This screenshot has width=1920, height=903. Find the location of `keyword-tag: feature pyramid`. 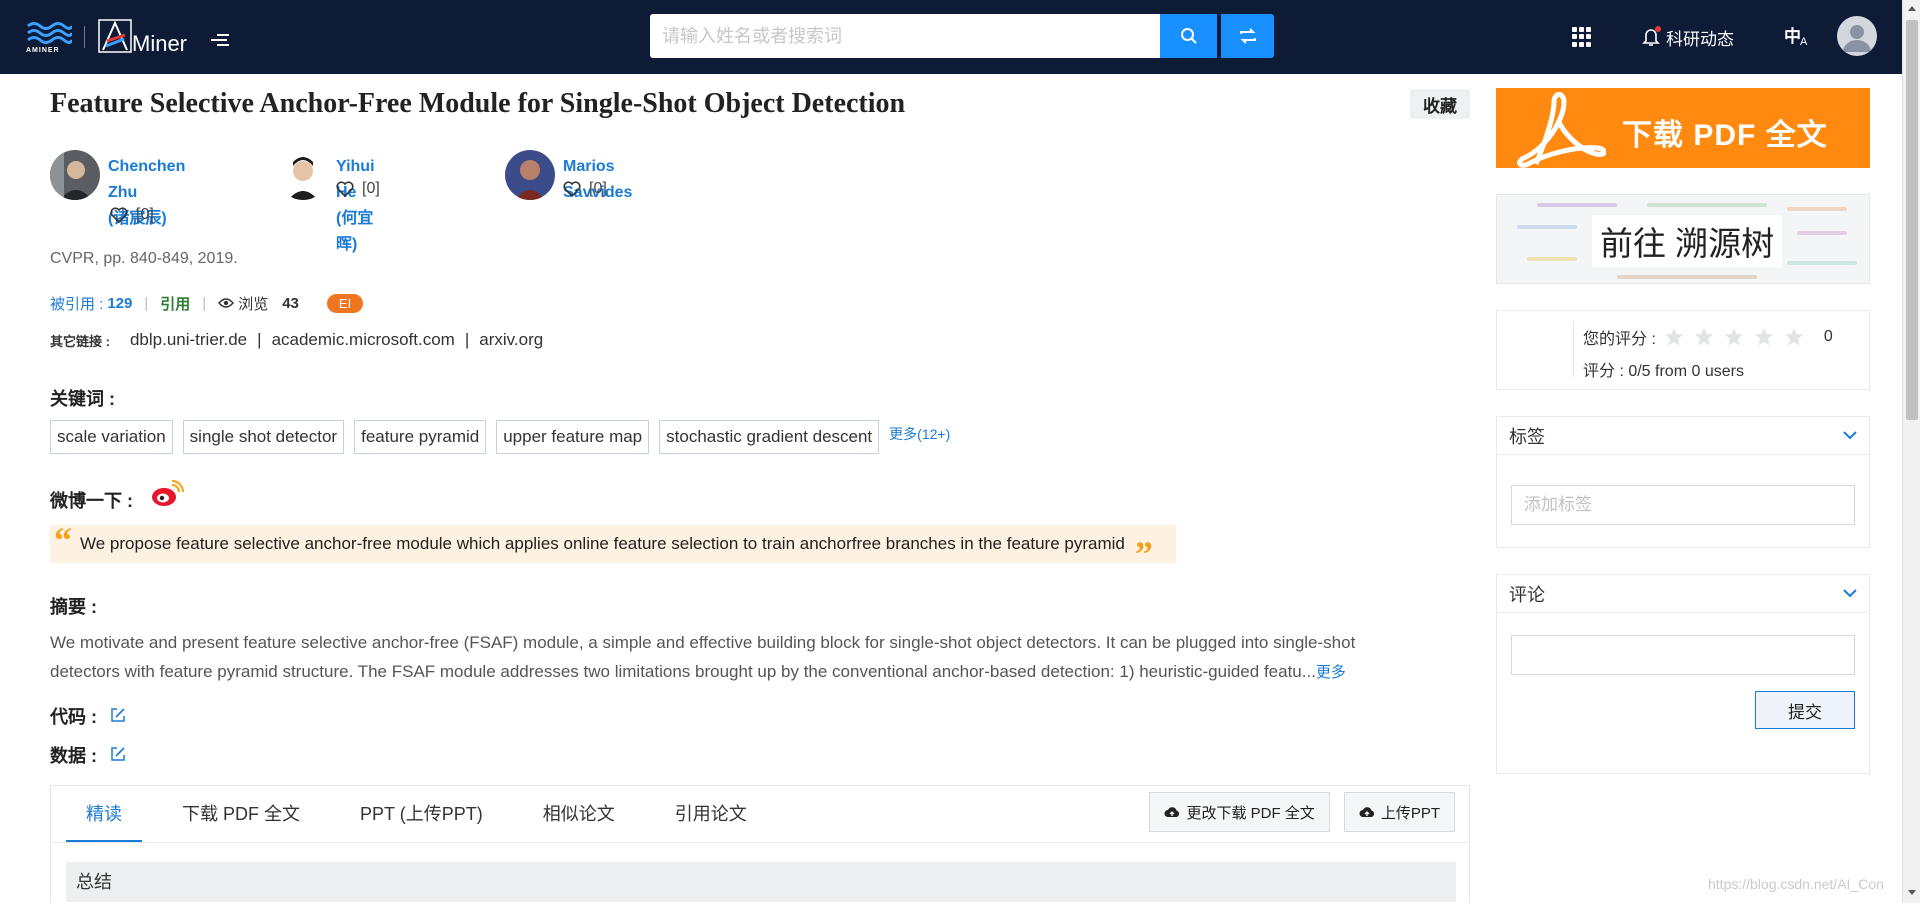

keyword-tag: feature pyramid is located at coordinates (420, 437).